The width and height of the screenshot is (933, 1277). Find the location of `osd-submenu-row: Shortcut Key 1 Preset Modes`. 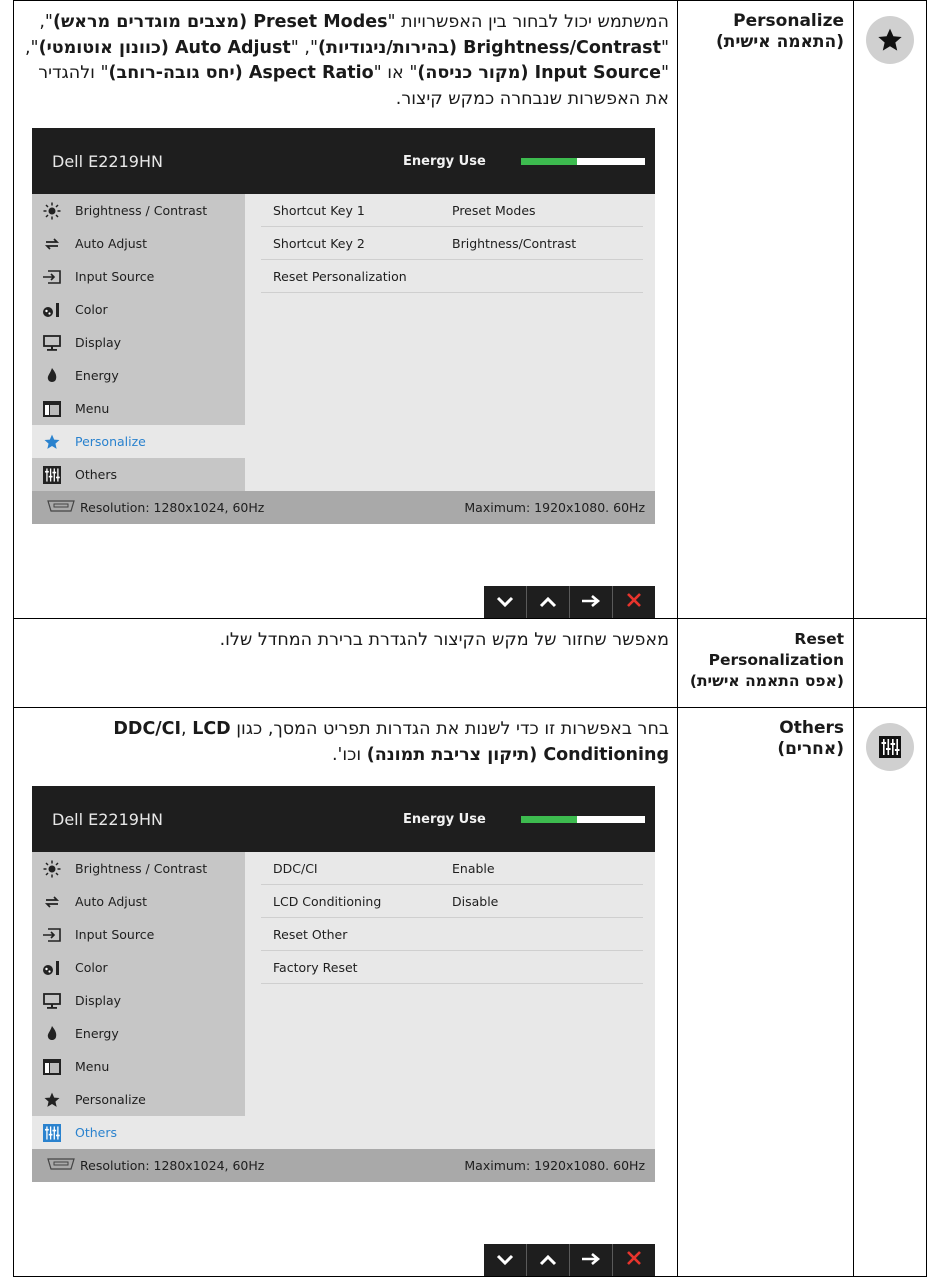

osd-submenu-row: Shortcut Key 1 Preset Modes is located at coordinates (452, 210).